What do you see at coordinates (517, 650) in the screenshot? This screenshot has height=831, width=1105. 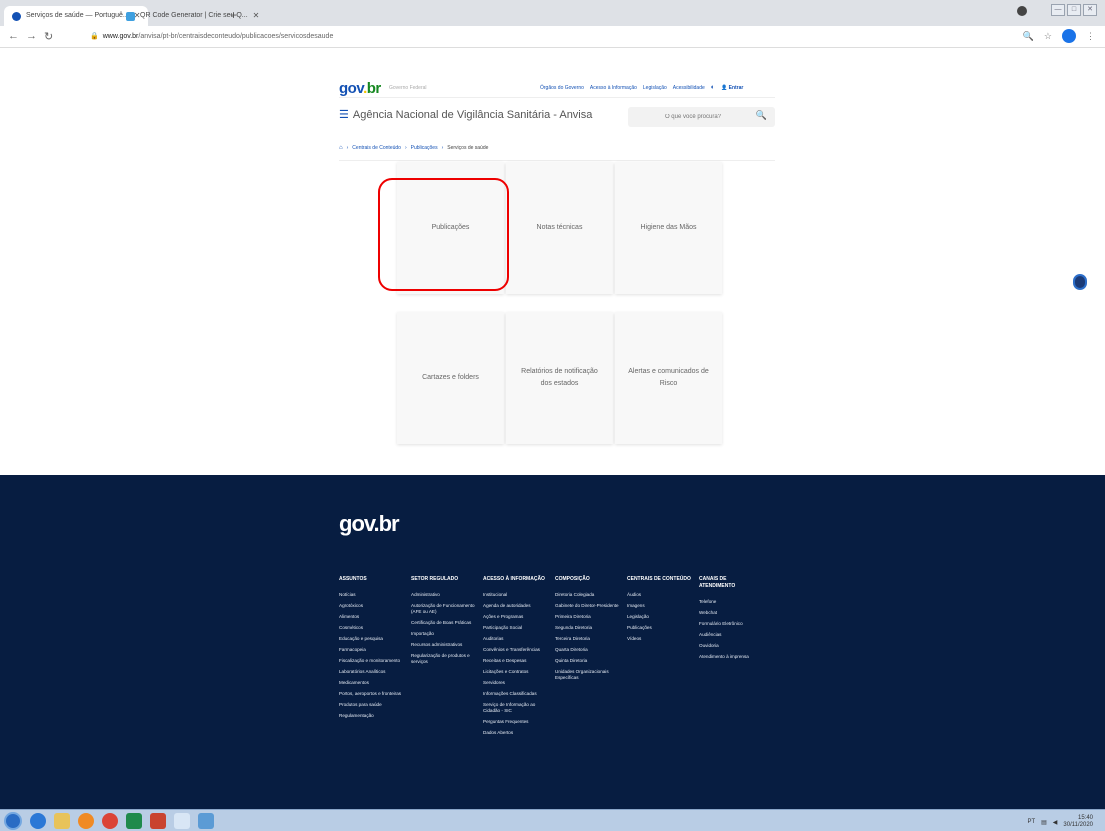 I see `footer-link: Convênios e Transferências` at bounding box center [517, 650].